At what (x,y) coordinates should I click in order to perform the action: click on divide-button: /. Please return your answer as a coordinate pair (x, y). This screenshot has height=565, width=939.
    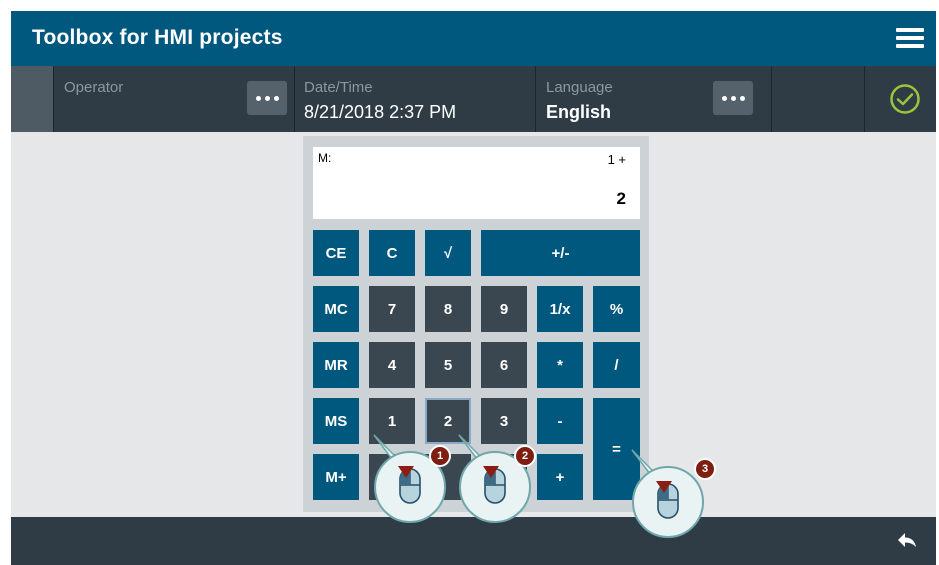
    Looking at the image, I should click on (616, 365).